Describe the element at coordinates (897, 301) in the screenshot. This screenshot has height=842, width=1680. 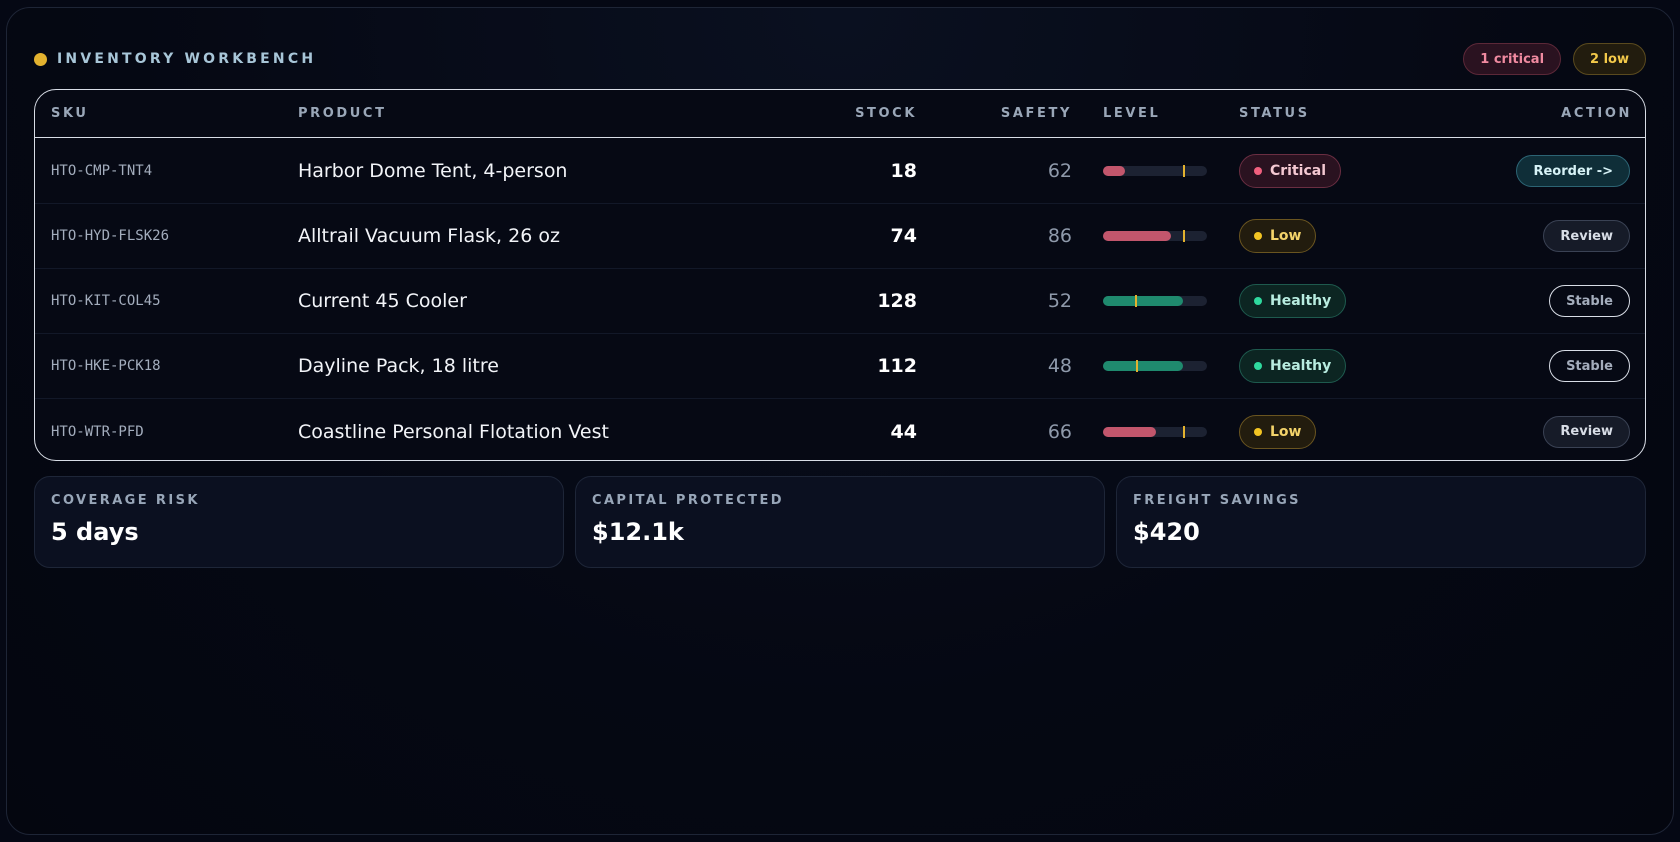
I see `stock-cell: 128` at that location.